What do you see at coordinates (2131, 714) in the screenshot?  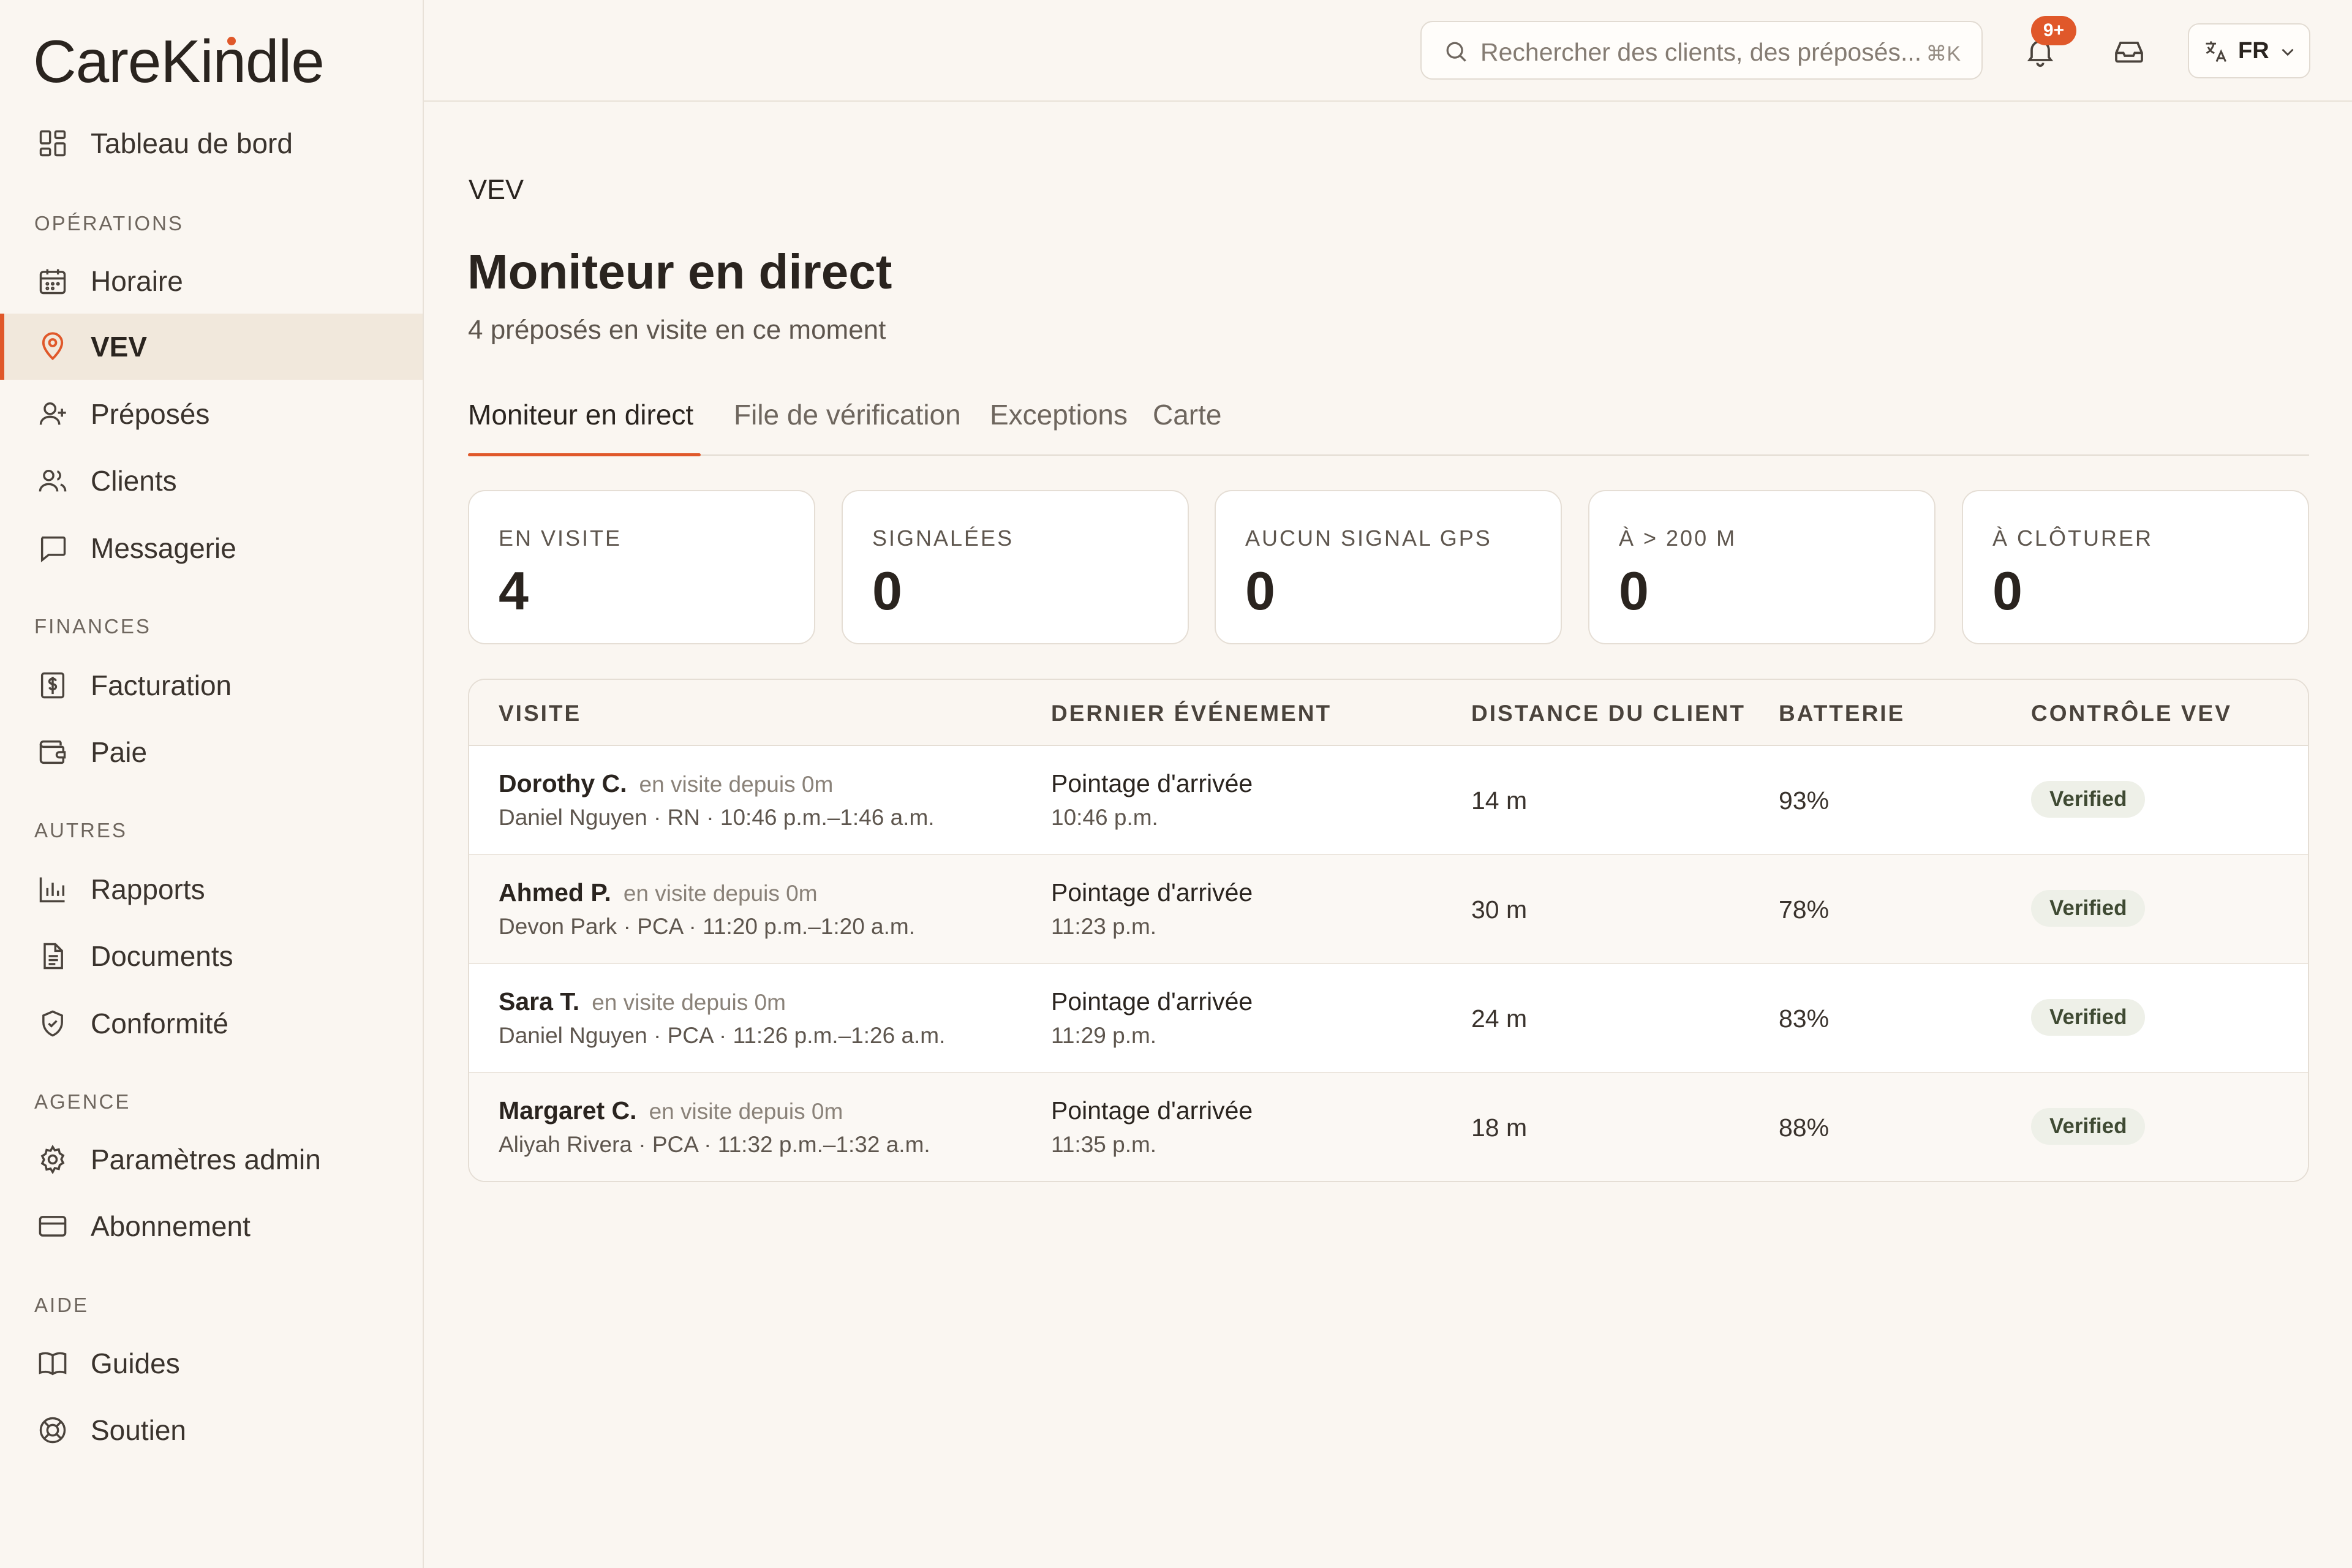 I see `column-header-controle-vev: CONTRÔLE VEV` at bounding box center [2131, 714].